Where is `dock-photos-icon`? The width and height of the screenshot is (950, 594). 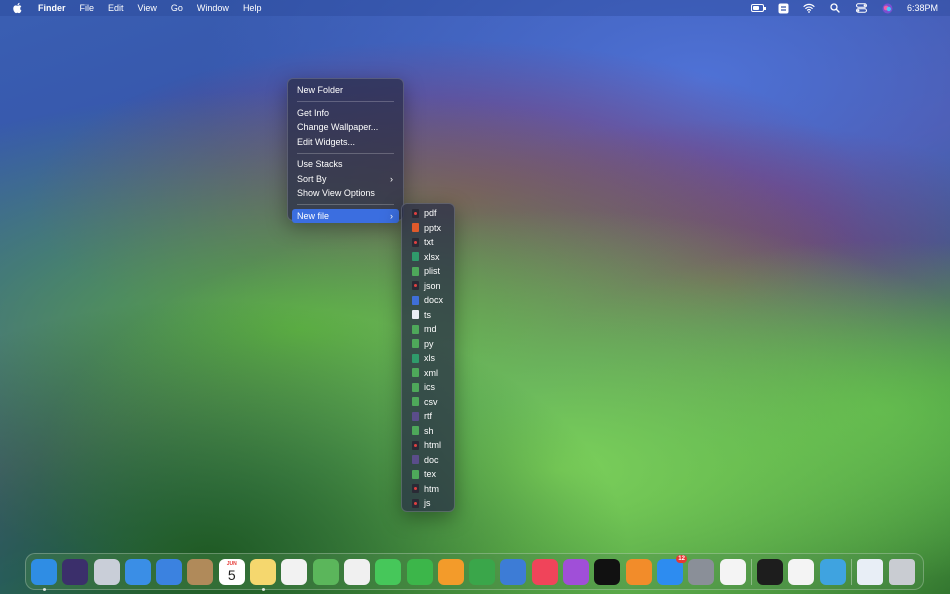
dock-photos-icon is located at coordinates (356, 571).